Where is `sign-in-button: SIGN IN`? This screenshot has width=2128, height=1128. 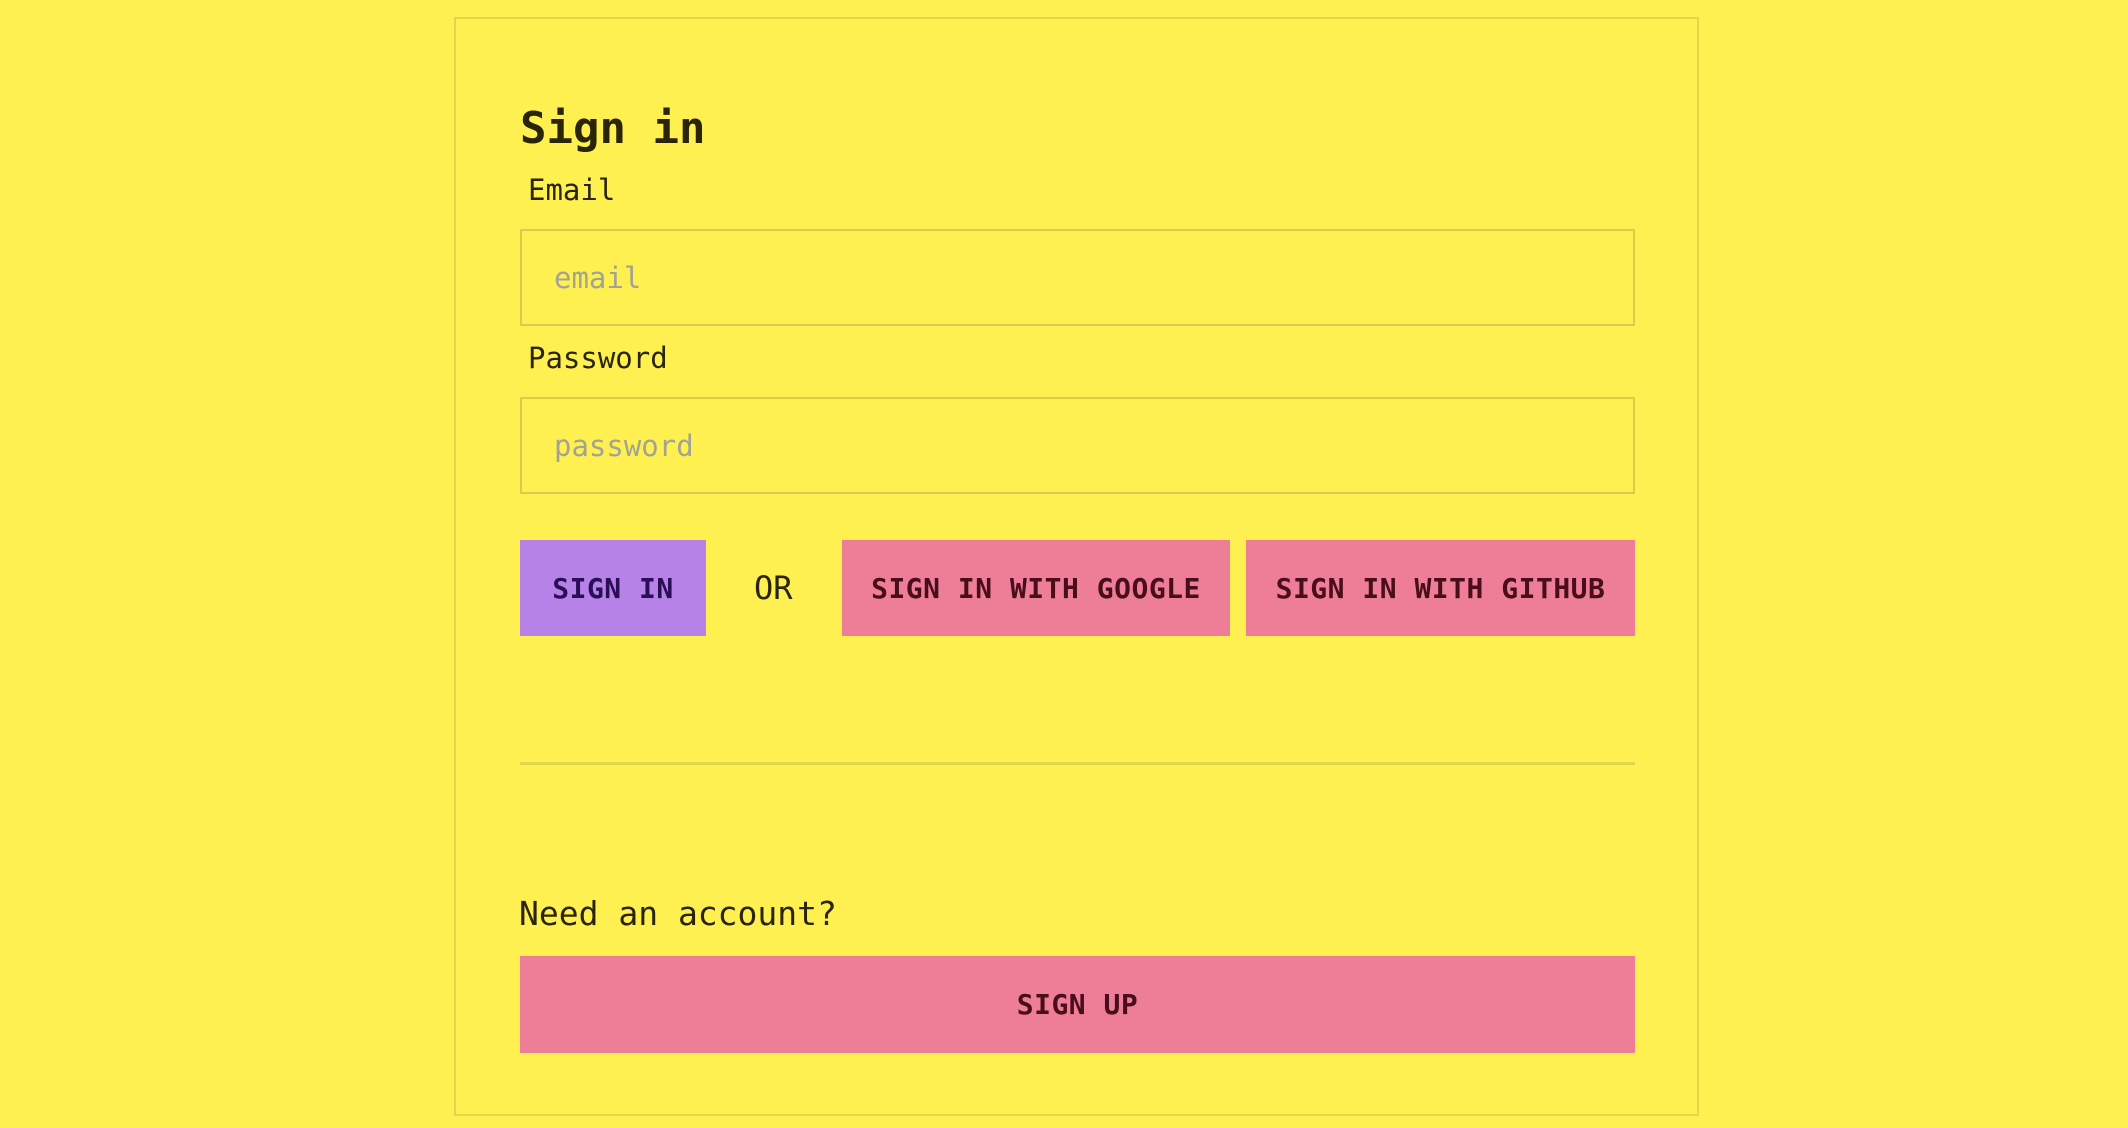
sign-in-button: SIGN IN is located at coordinates (613, 588).